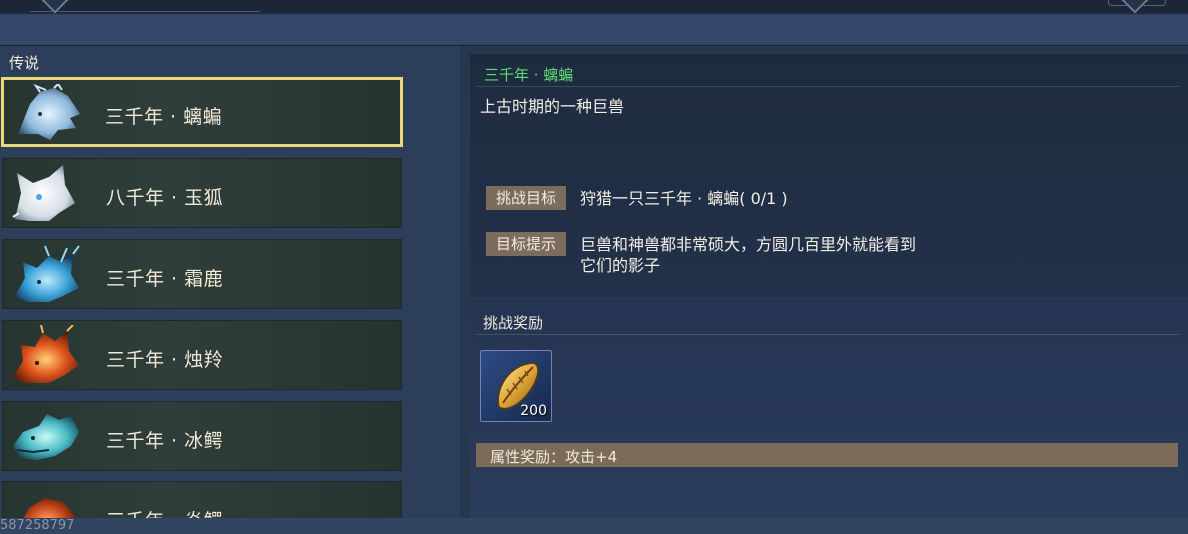 Image resolution: width=1188 pixels, height=534 pixels. I want to click on reward-title: 挑战奖励, so click(513, 323).